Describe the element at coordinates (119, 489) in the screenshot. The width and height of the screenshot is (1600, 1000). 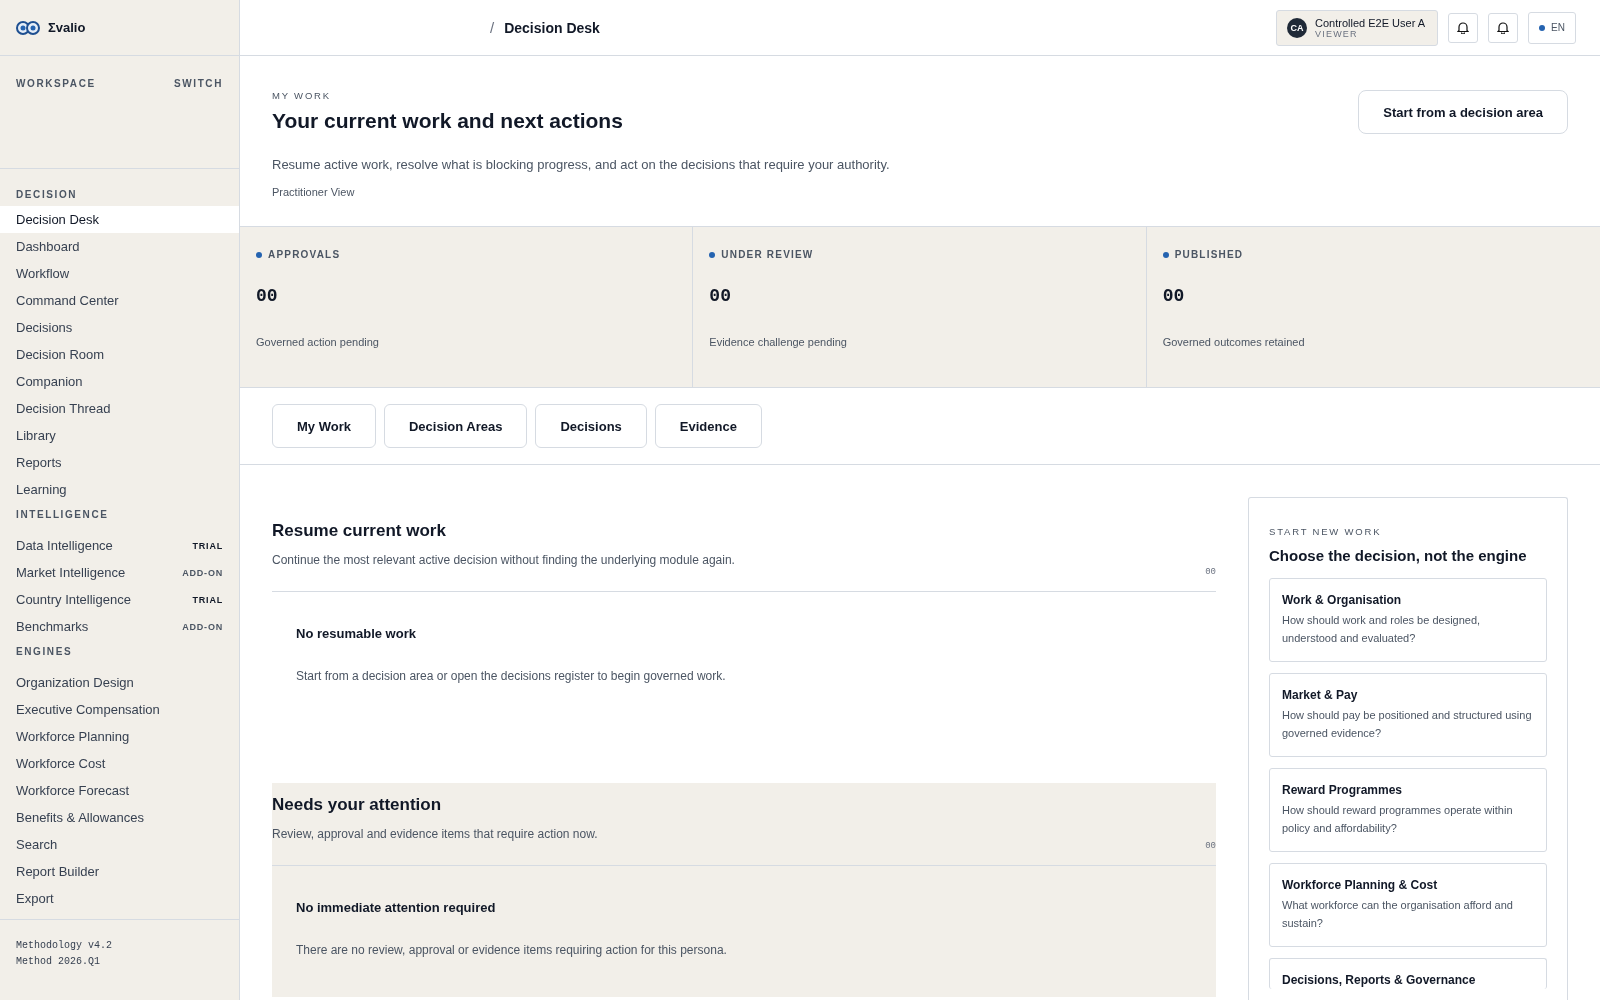
I see `sidebar-item: Learning` at that location.